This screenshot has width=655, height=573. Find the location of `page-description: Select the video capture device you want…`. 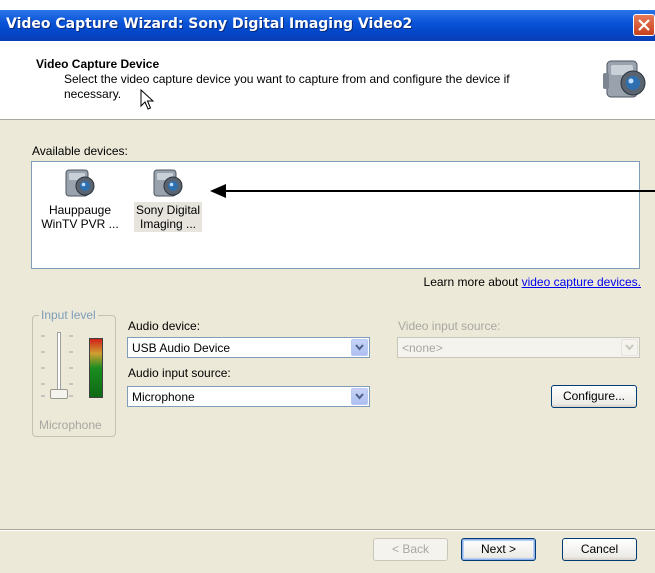

page-description: Select the video capture device you want… is located at coordinates (287, 86).